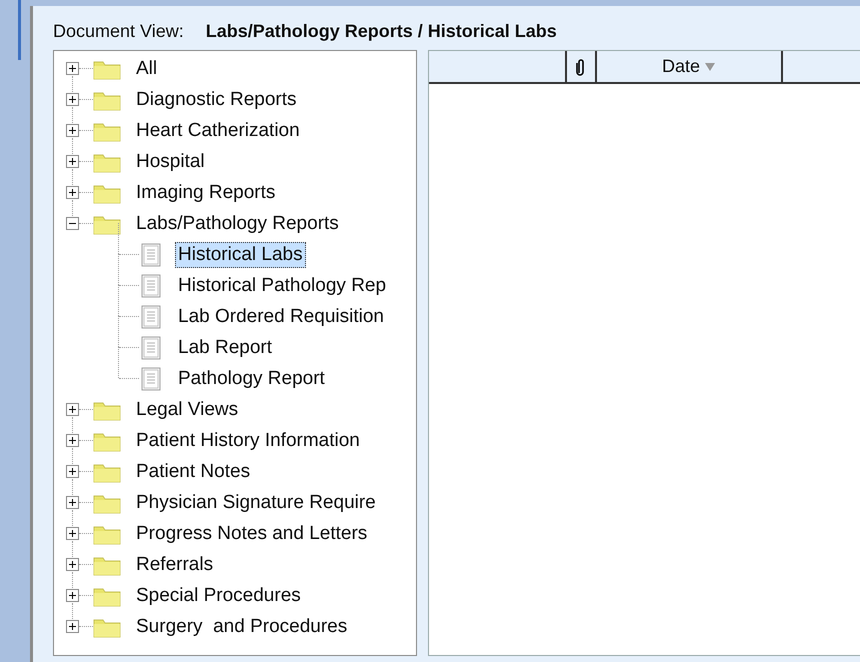  What do you see at coordinates (170, 161) in the screenshot?
I see `tree-item: Hospital` at bounding box center [170, 161].